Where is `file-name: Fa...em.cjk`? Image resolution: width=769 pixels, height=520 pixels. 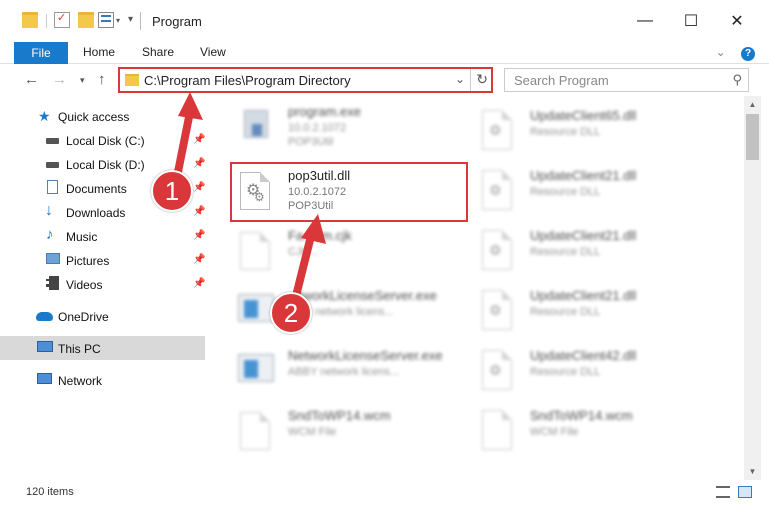
file-name: Fa...em.cjk is located at coordinates (320, 235).